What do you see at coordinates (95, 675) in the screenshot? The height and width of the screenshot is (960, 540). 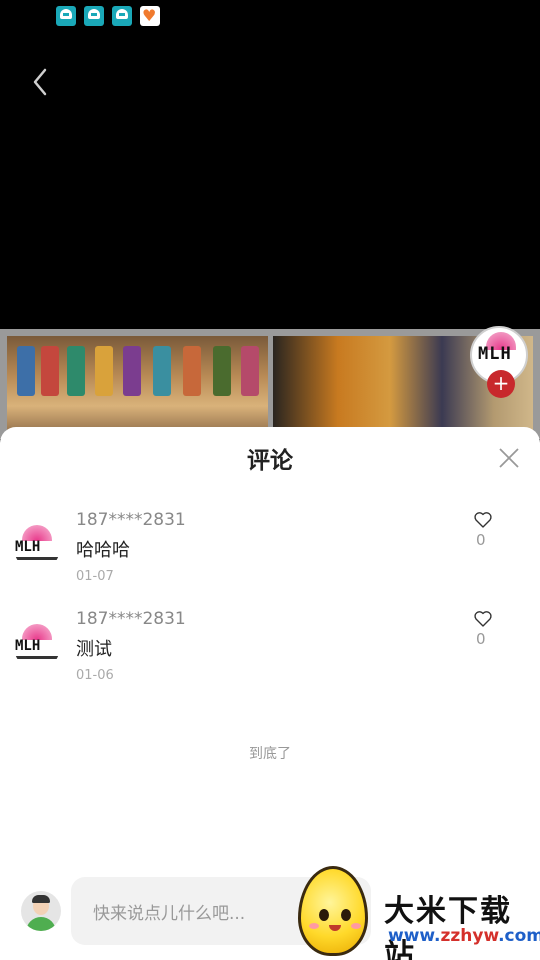 I see `comment-date: 01-06` at bounding box center [95, 675].